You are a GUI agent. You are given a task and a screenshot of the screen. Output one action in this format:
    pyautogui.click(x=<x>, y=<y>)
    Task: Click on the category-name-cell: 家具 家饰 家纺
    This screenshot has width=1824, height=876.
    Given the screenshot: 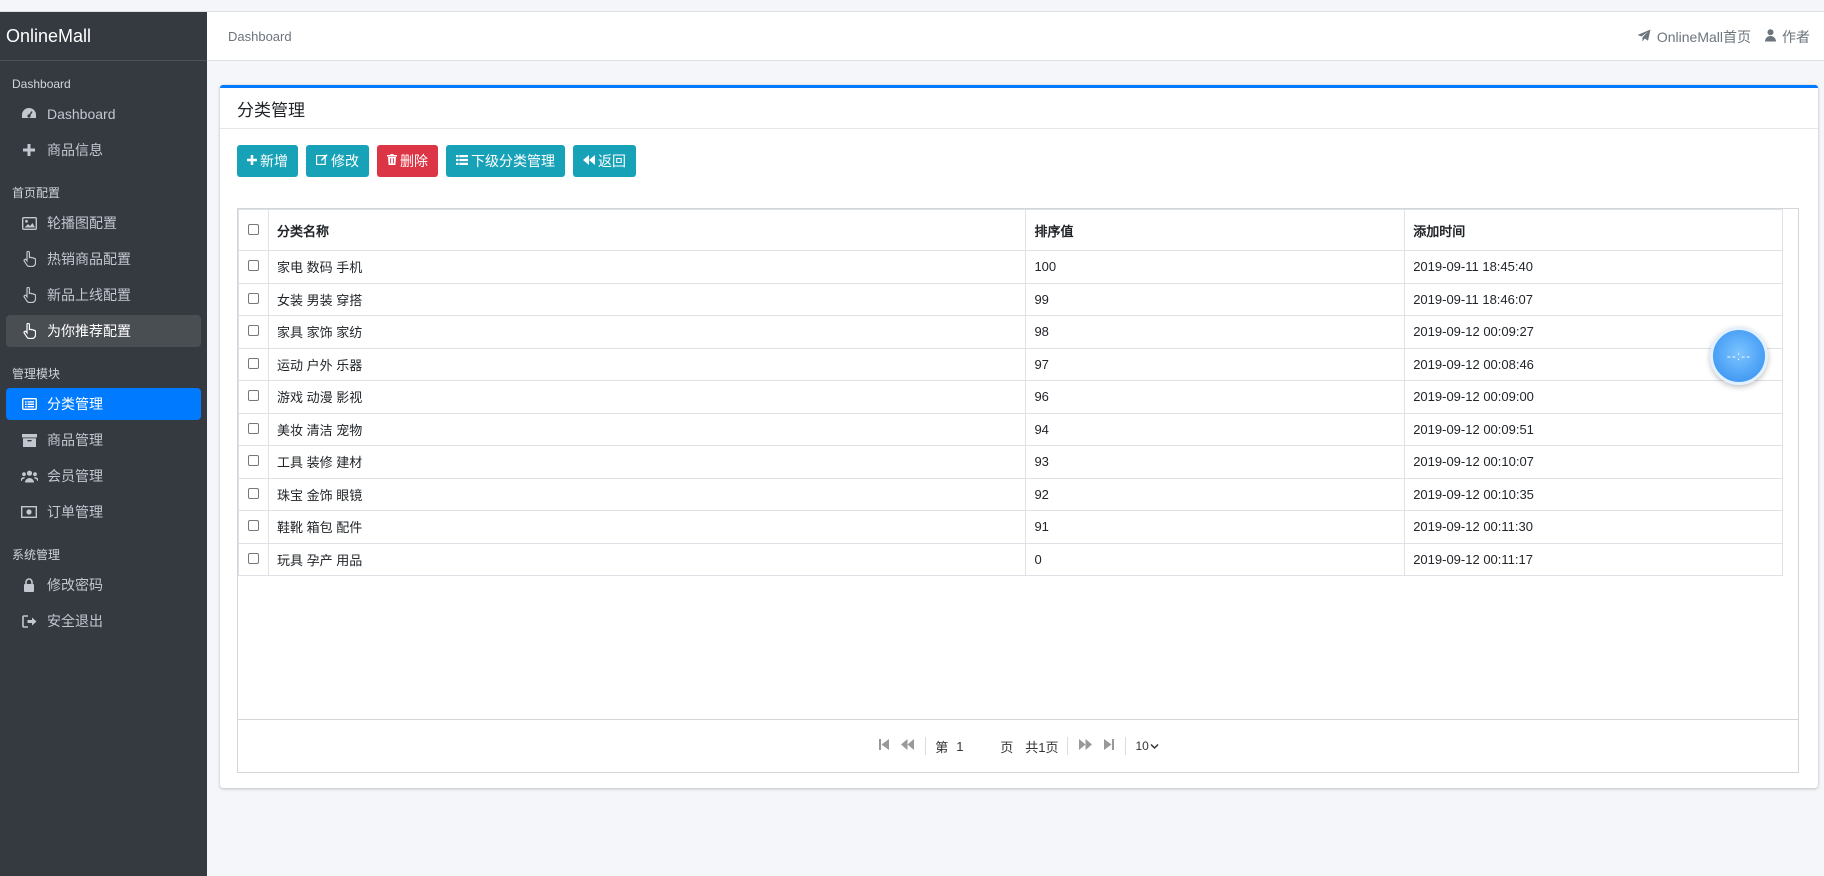 What is the action you would take?
    pyautogui.click(x=647, y=332)
    